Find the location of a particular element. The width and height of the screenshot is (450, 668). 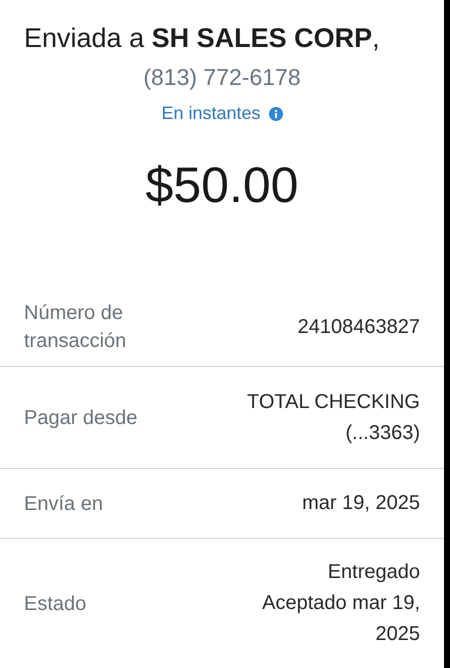

detail-value: Entregado is located at coordinates (374, 572).